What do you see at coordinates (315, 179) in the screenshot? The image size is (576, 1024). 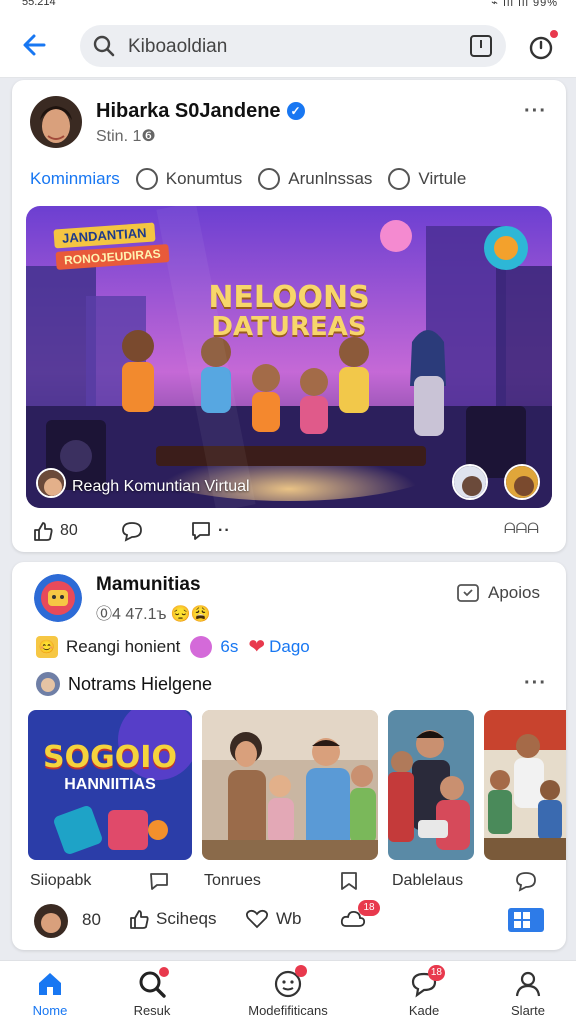 I see `tab-arunlnssas: Arunlnssas` at bounding box center [315, 179].